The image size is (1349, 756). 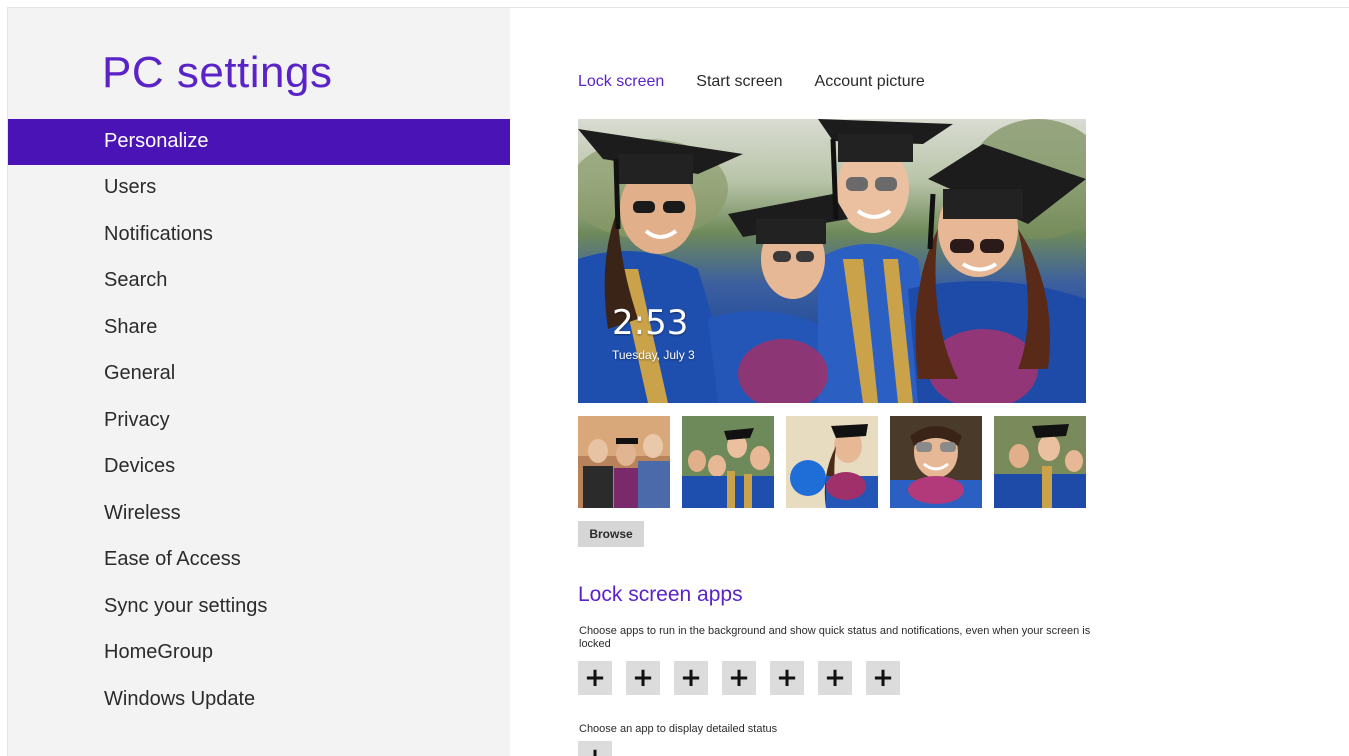 What do you see at coordinates (259, 467) in the screenshot?
I see `nav-item-devices: Devices` at bounding box center [259, 467].